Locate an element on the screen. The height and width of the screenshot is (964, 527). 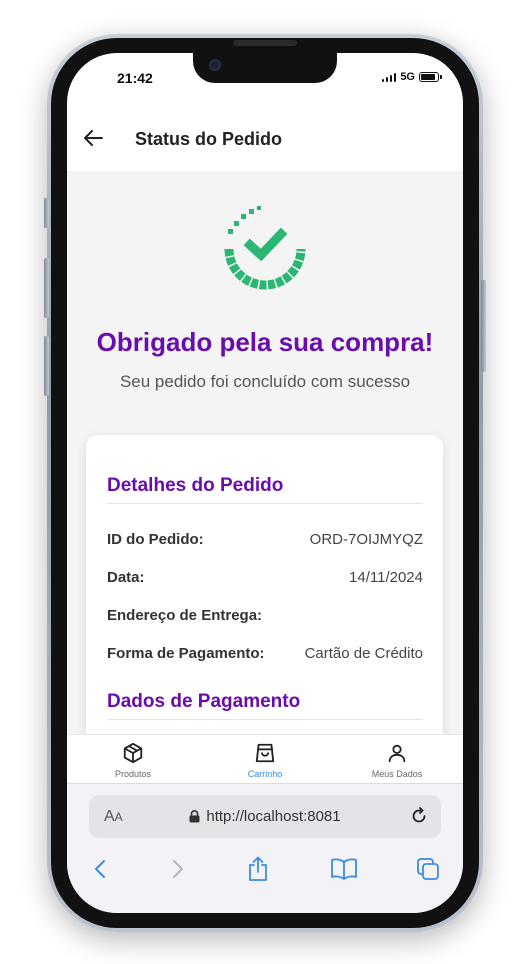
browser-forward-button is located at coordinates (178, 869).